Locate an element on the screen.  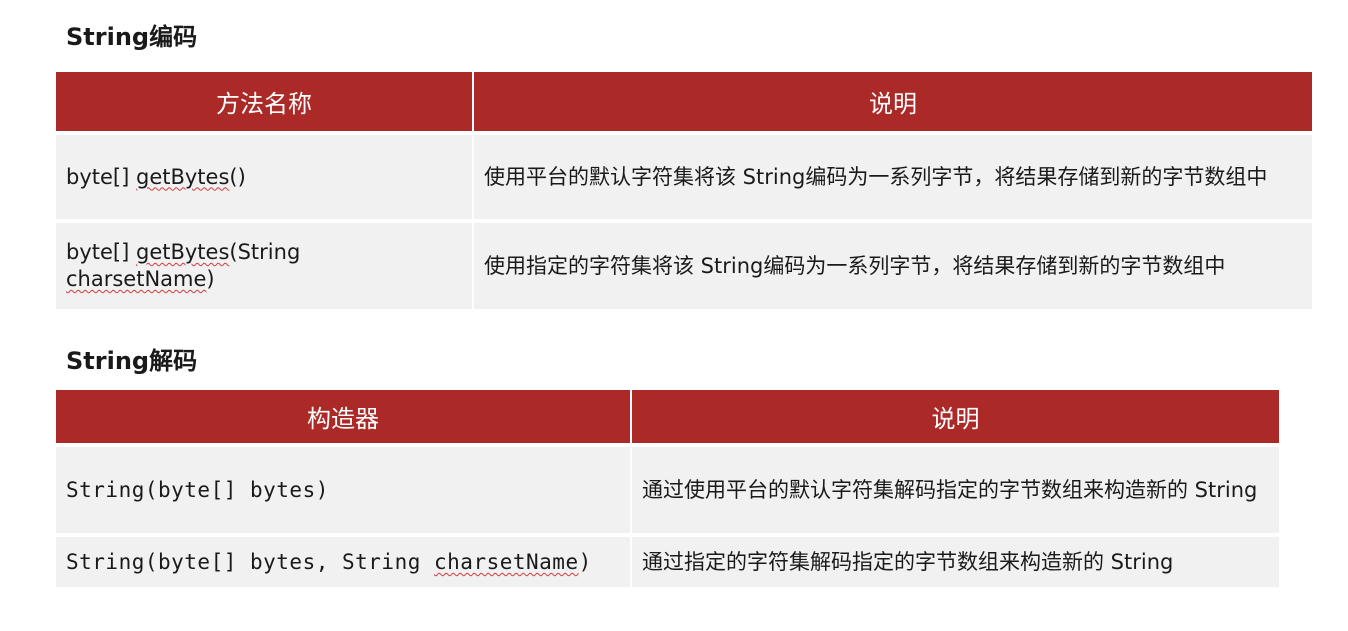
method-cell: byte[] getBytes(String charsetName) is located at coordinates (265, 264).